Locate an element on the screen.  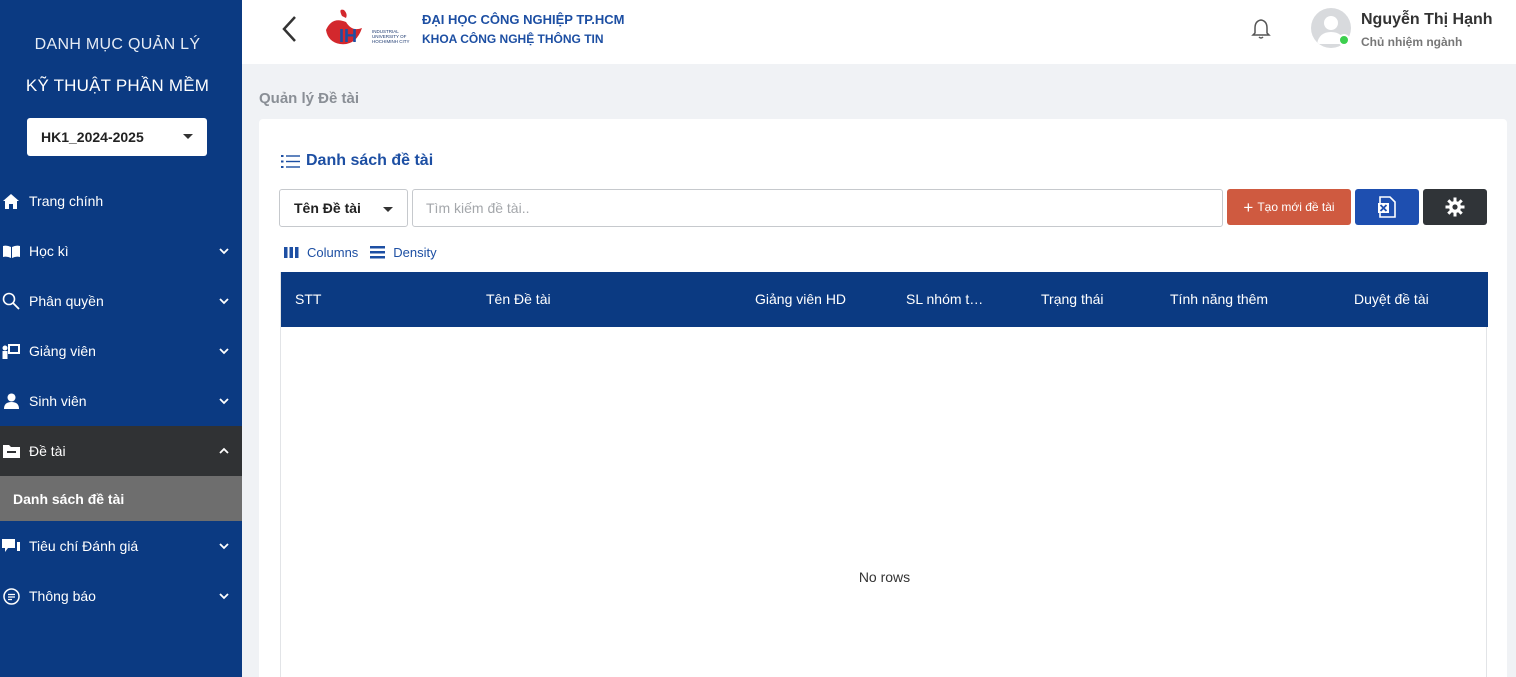
export-excel-button is located at coordinates (1387, 207).